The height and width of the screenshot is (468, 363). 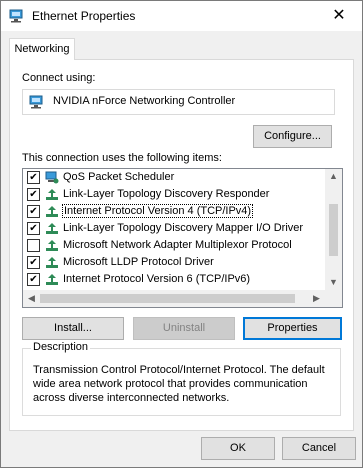 I want to click on close-icon: ✕, so click(x=339, y=15).